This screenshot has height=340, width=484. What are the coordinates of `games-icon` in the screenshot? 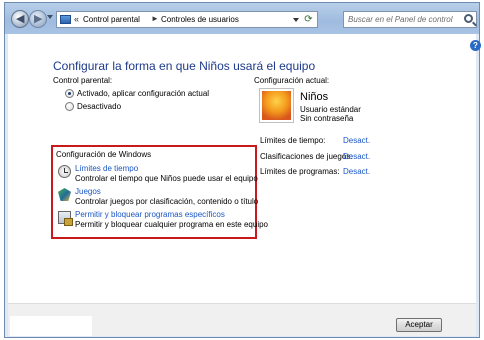 It's located at (64, 194).